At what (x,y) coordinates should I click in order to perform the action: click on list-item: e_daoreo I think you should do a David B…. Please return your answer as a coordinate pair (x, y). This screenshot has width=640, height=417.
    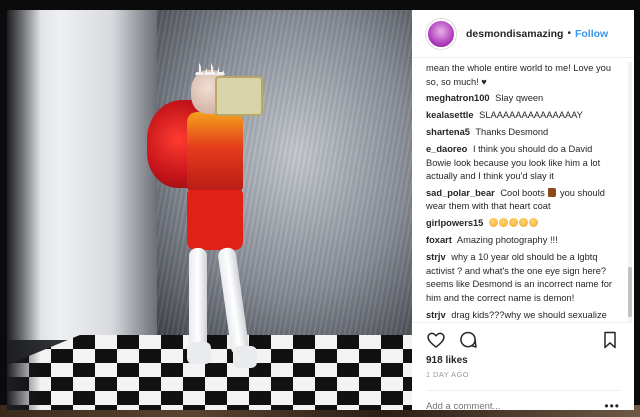
    Looking at the image, I should click on (522, 163).